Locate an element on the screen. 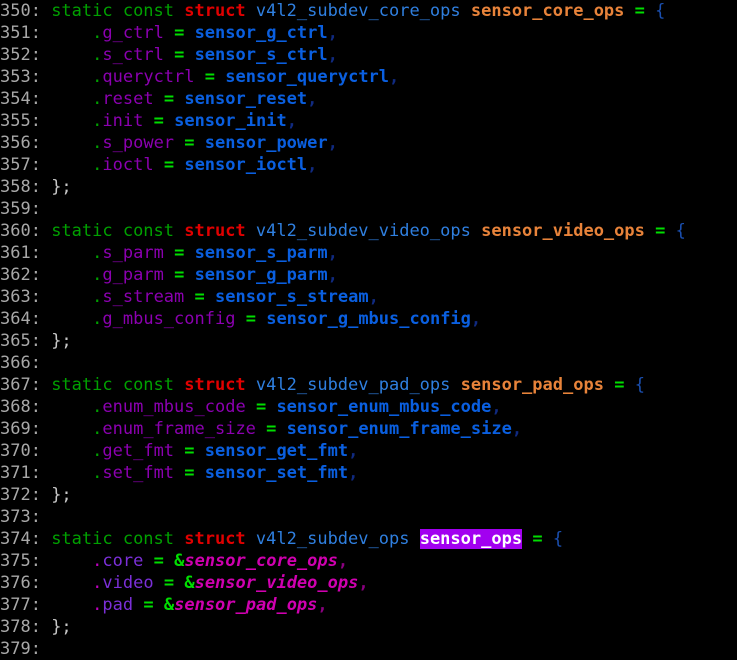 The height and width of the screenshot is (660, 737). code-line: 354: .reset = sensor_reset, is located at coordinates (368, 99).